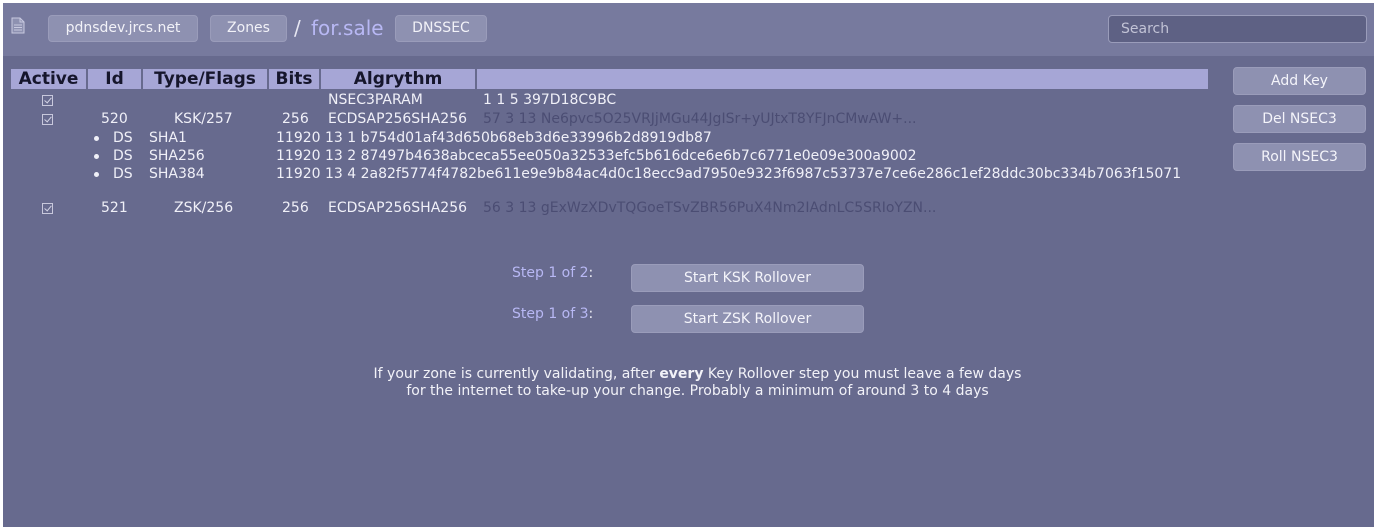 The height and width of the screenshot is (529, 1377). I want to click on nsec3param-label: NSEC3PARAM, so click(375, 100).